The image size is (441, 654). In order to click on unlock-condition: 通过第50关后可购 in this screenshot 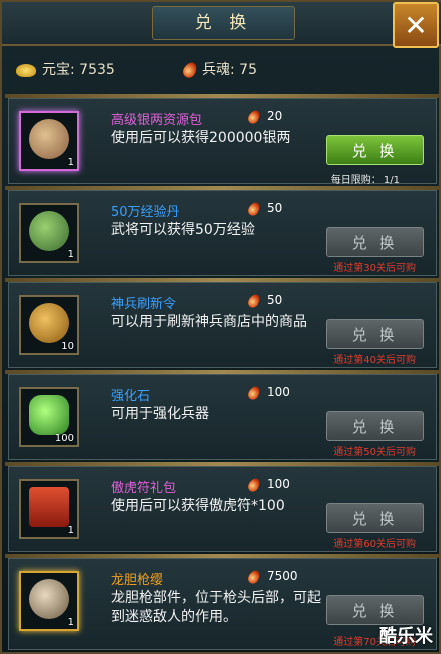, I will do `click(374, 452)`.